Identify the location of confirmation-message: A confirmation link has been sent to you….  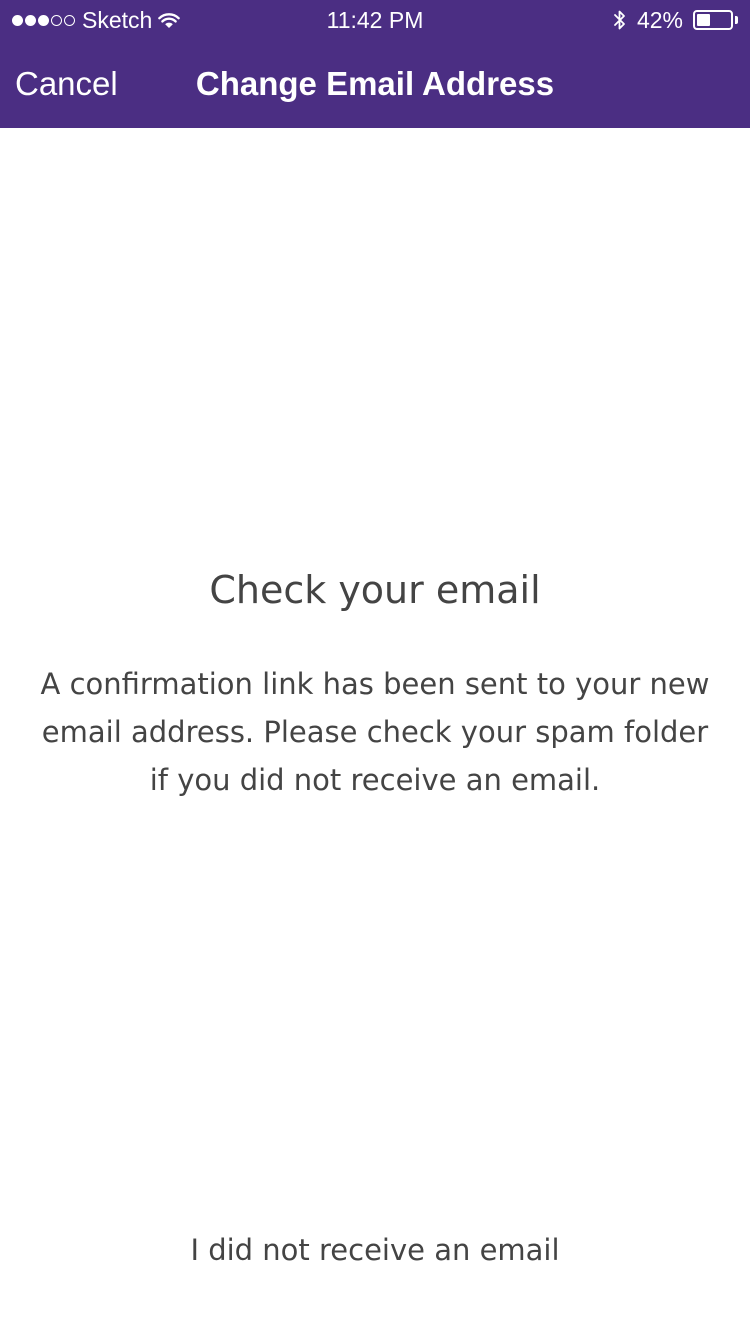
(375, 732).